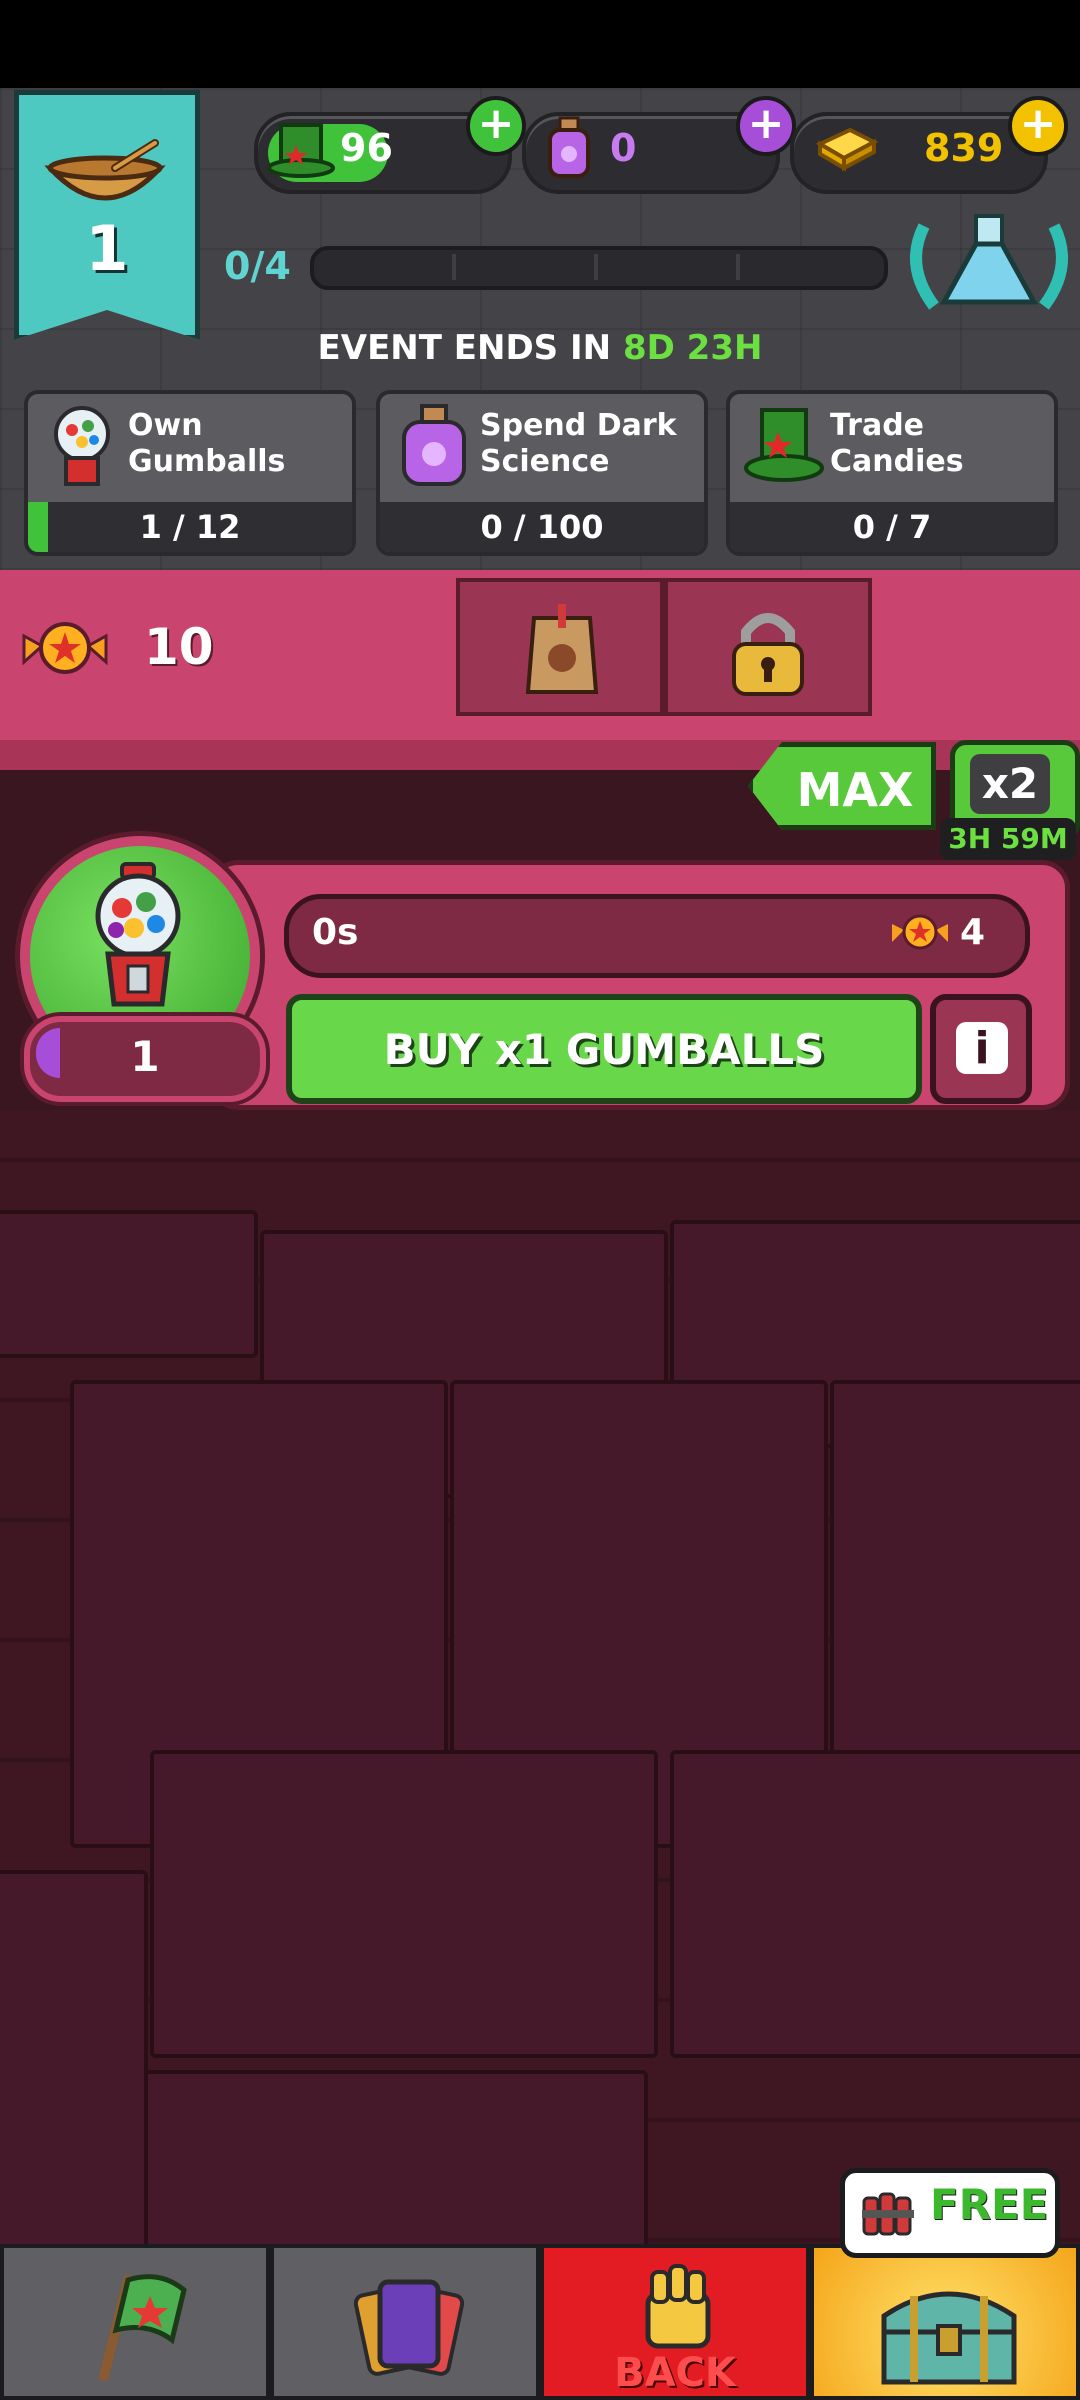  I want to click on add-hats-button: +, so click(496, 126).